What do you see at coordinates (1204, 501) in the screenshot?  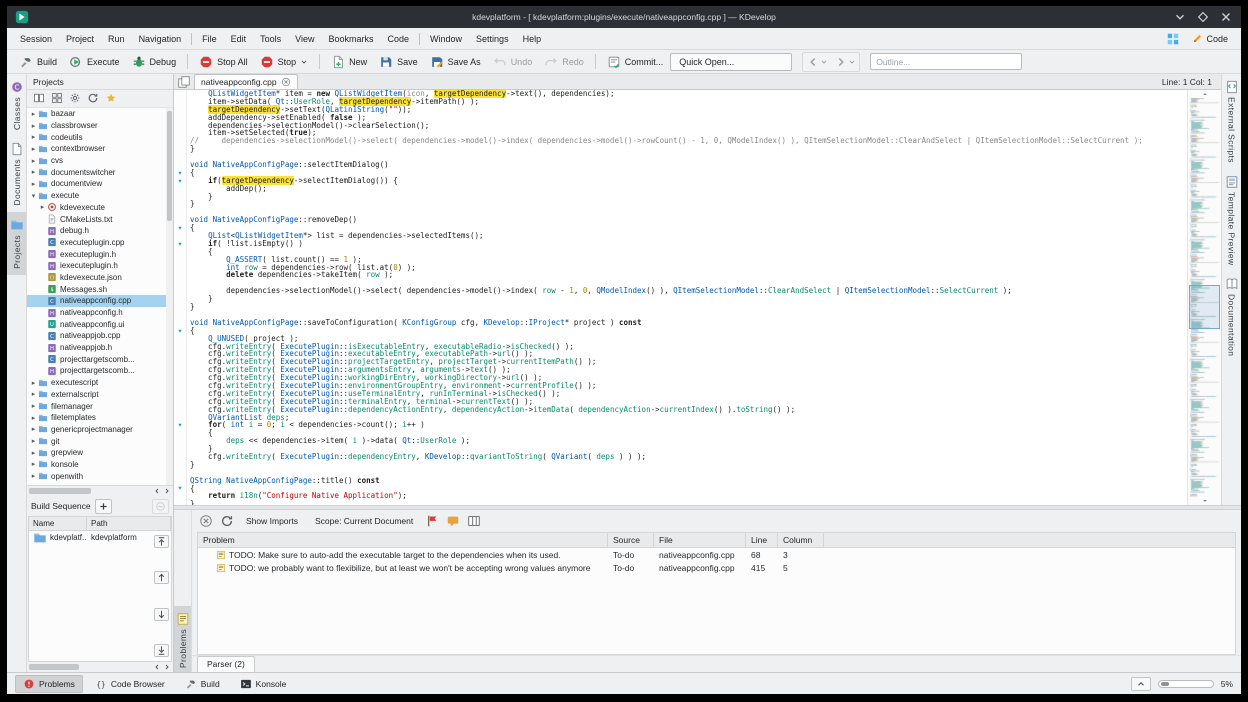 I see `scroll-down-button` at bounding box center [1204, 501].